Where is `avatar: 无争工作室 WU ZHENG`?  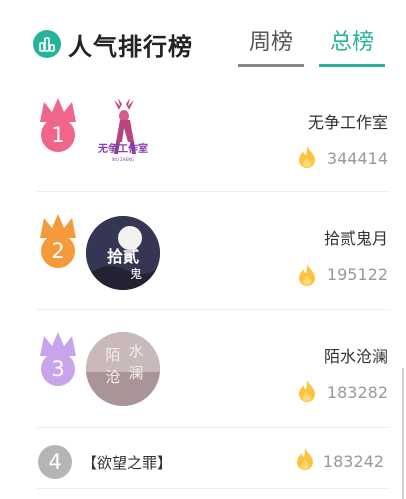
avatar: 无争工作室 WU ZHENG is located at coordinates (123, 133).